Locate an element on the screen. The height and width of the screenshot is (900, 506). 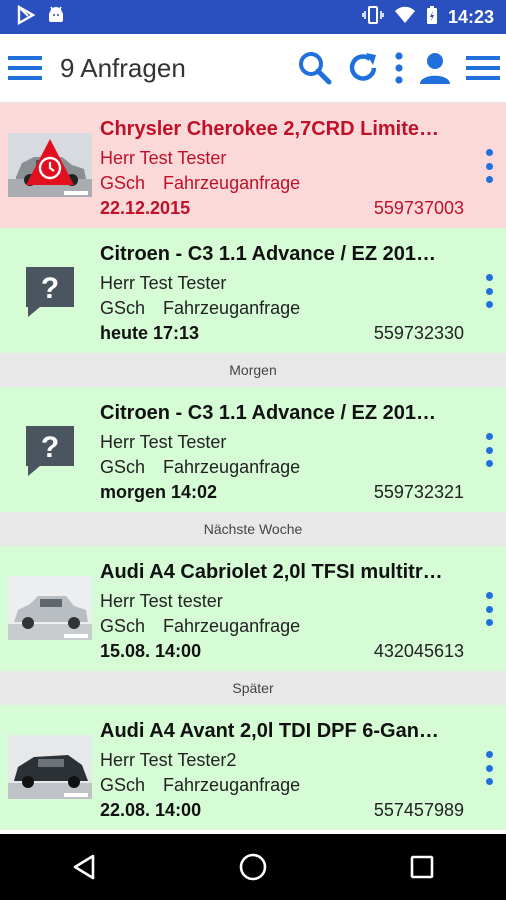
item-contact: Herr Test tester is located at coordinates (161, 601).